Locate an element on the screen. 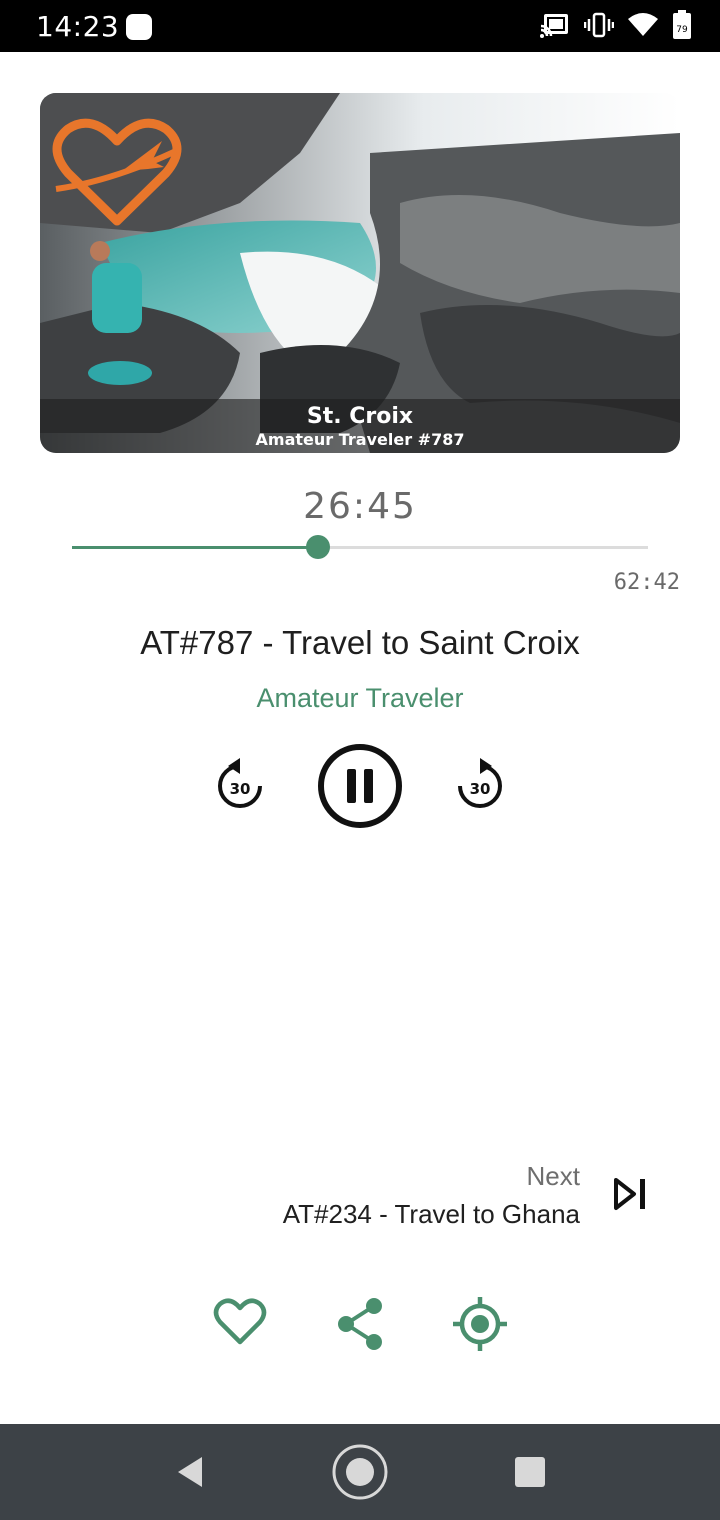  person-figure is located at coordinates (120, 373).